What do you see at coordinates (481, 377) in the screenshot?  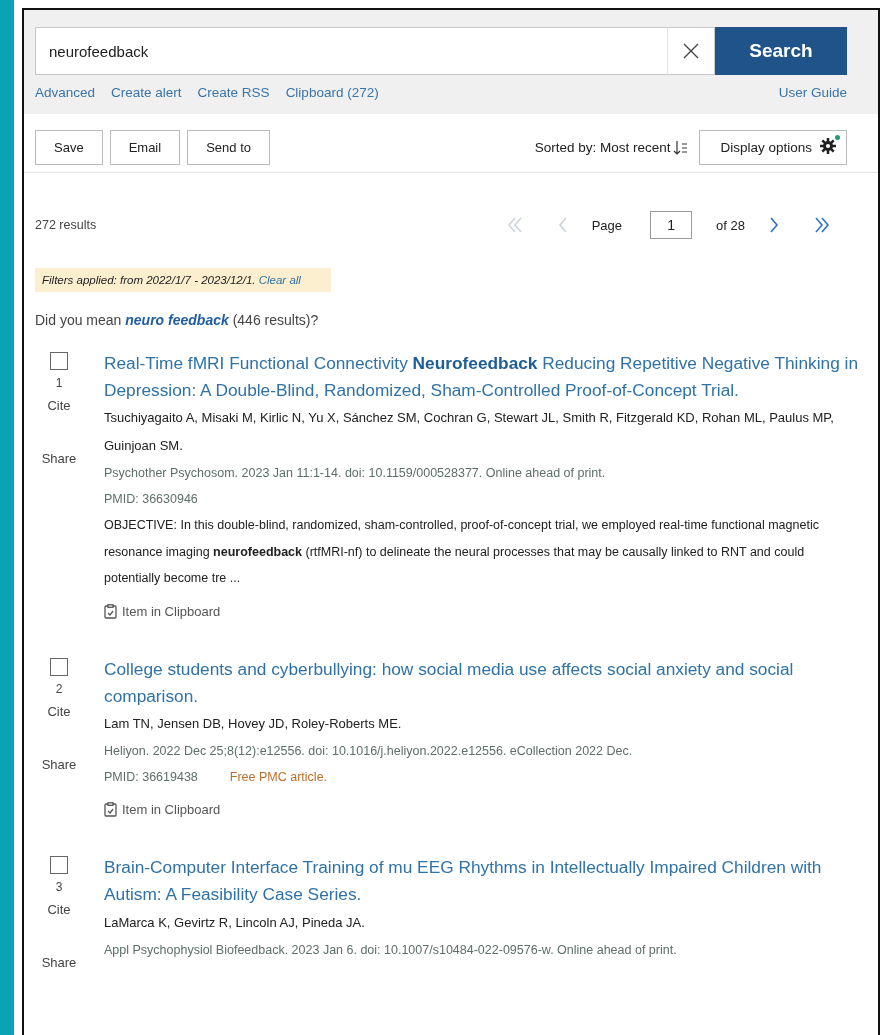 I see `result-title-link: Real-Time fMRI Functional Connectivity Neurofeedback Reducing Repetitive Negative Thinking in Depression: A Double-Blind, Randomized, Sham-Controlled Proof-of-Concept Trial.` at bounding box center [481, 377].